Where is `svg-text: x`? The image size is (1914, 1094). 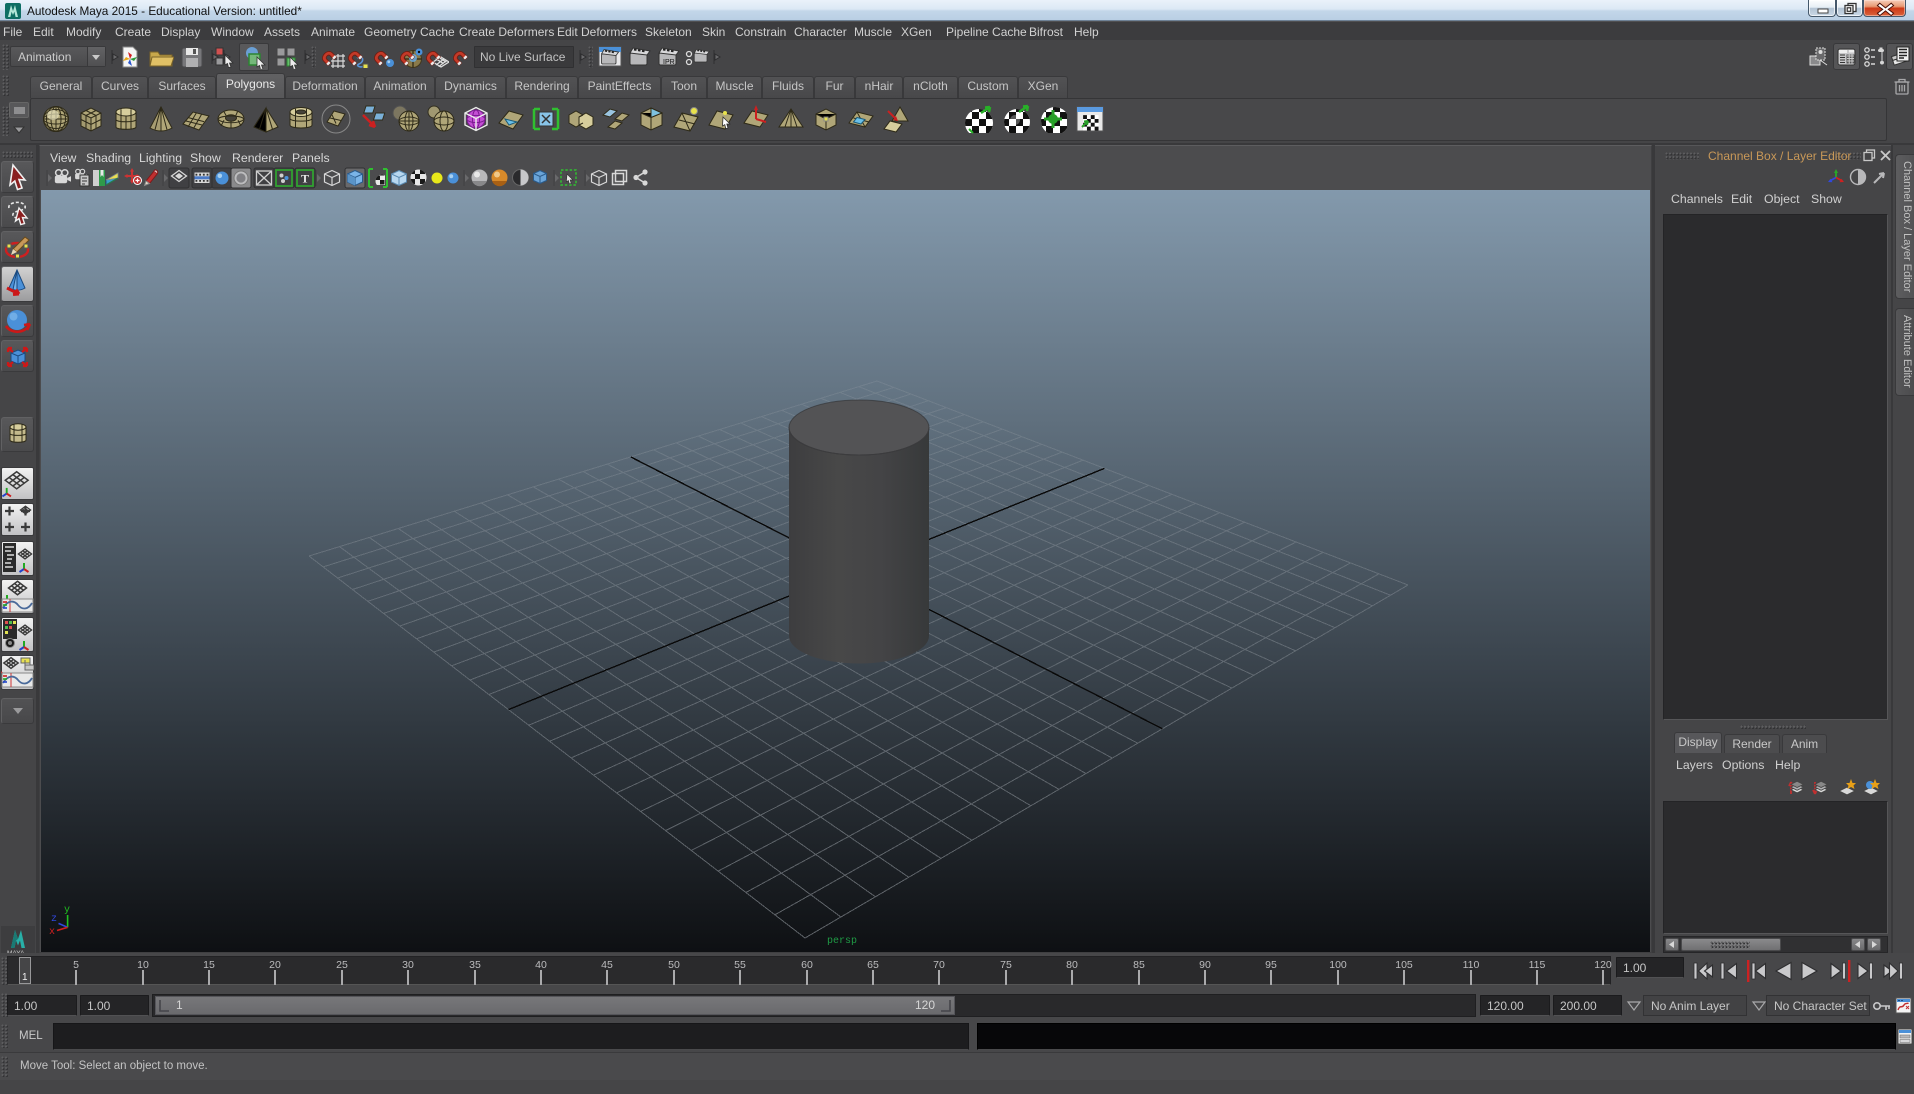
svg-text: x is located at coordinates (52, 932).